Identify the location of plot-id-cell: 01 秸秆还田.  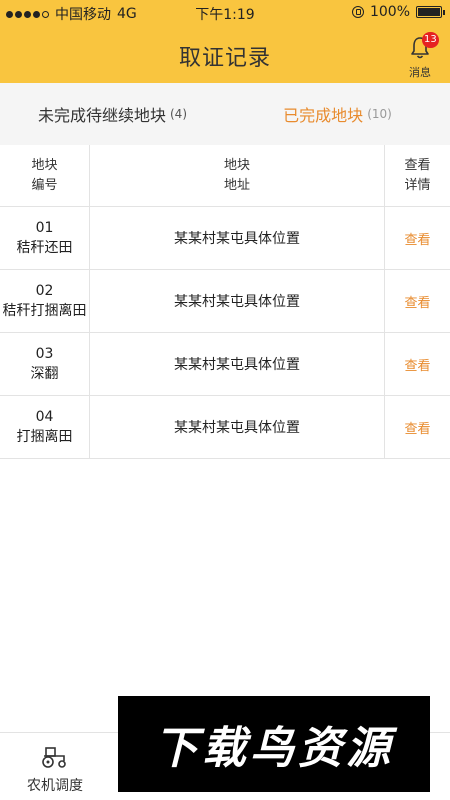
(45, 238).